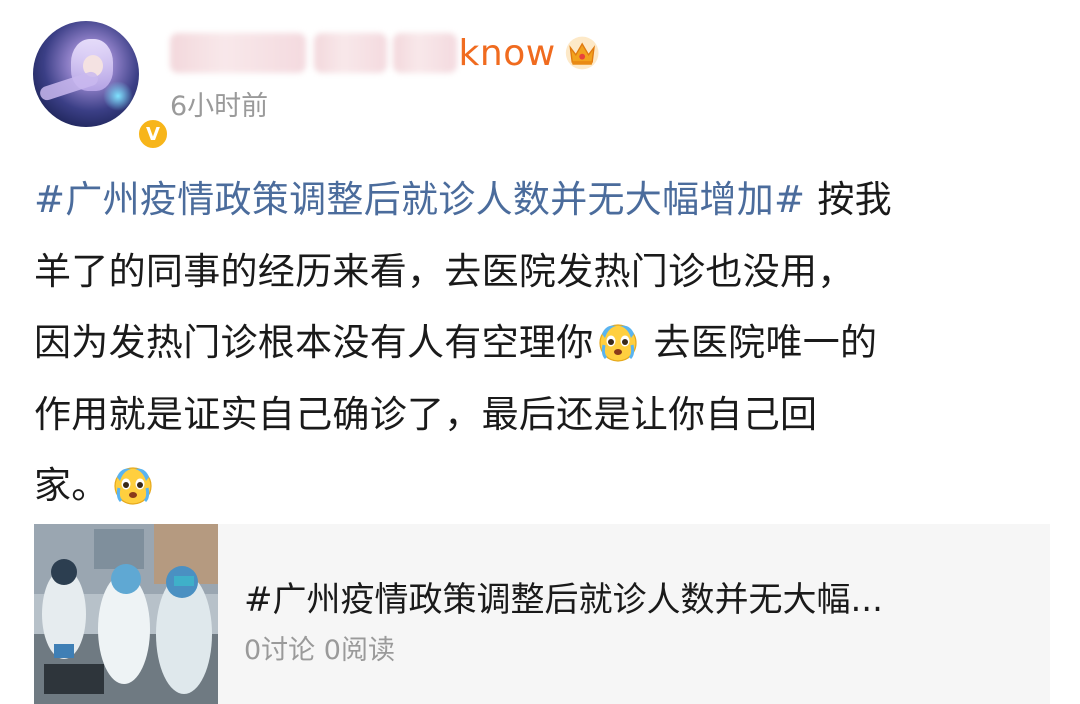  Describe the element at coordinates (582, 53) in the screenshot. I see `crown-icon` at that location.